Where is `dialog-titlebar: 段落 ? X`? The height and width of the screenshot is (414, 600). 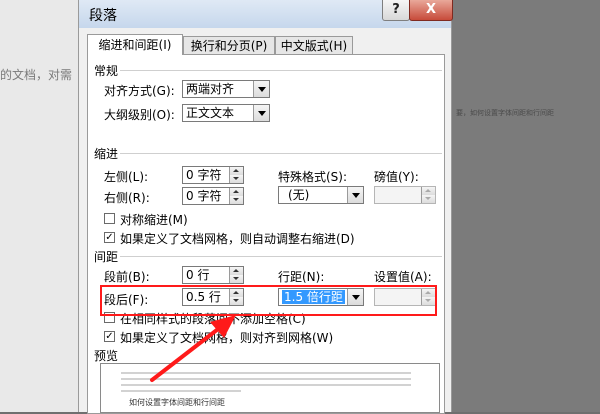 dialog-titlebar: 段落 ? X is located at coordinates (266, 14).